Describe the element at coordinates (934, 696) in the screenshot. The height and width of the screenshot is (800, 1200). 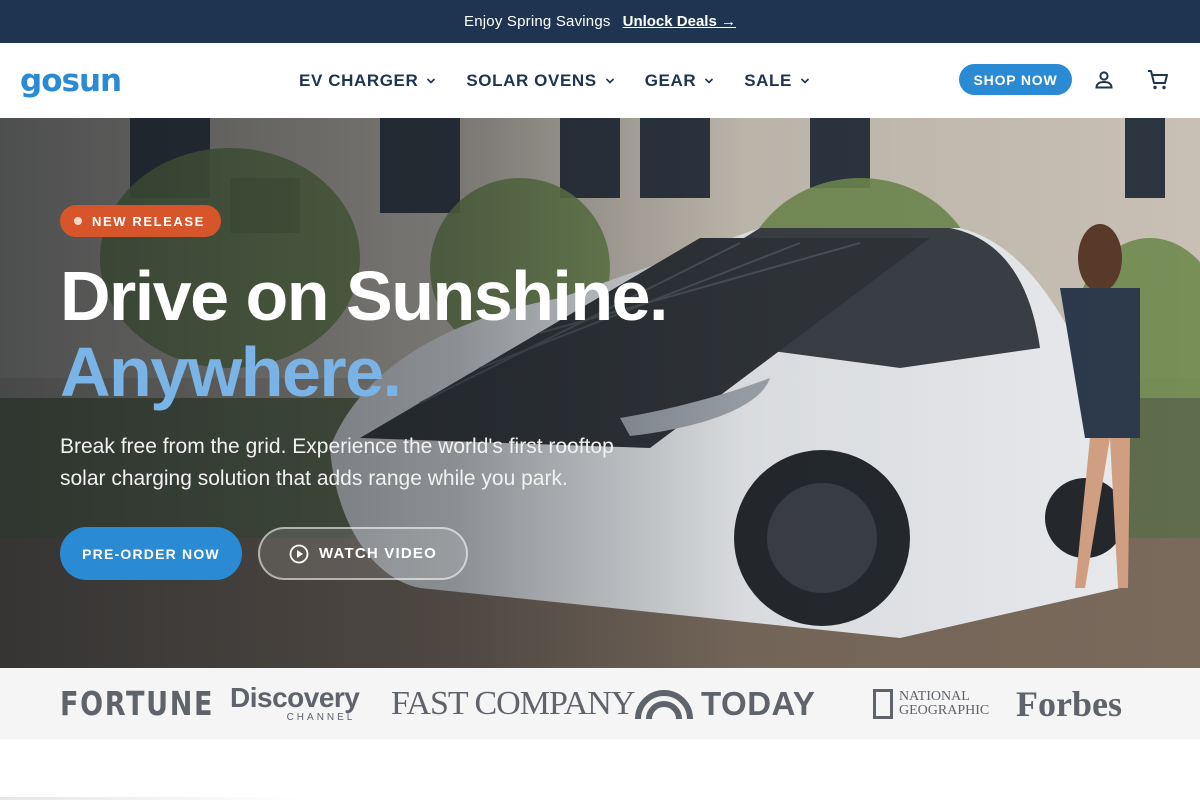
I see `natgeo-line-1: NATIONAL` at that location.